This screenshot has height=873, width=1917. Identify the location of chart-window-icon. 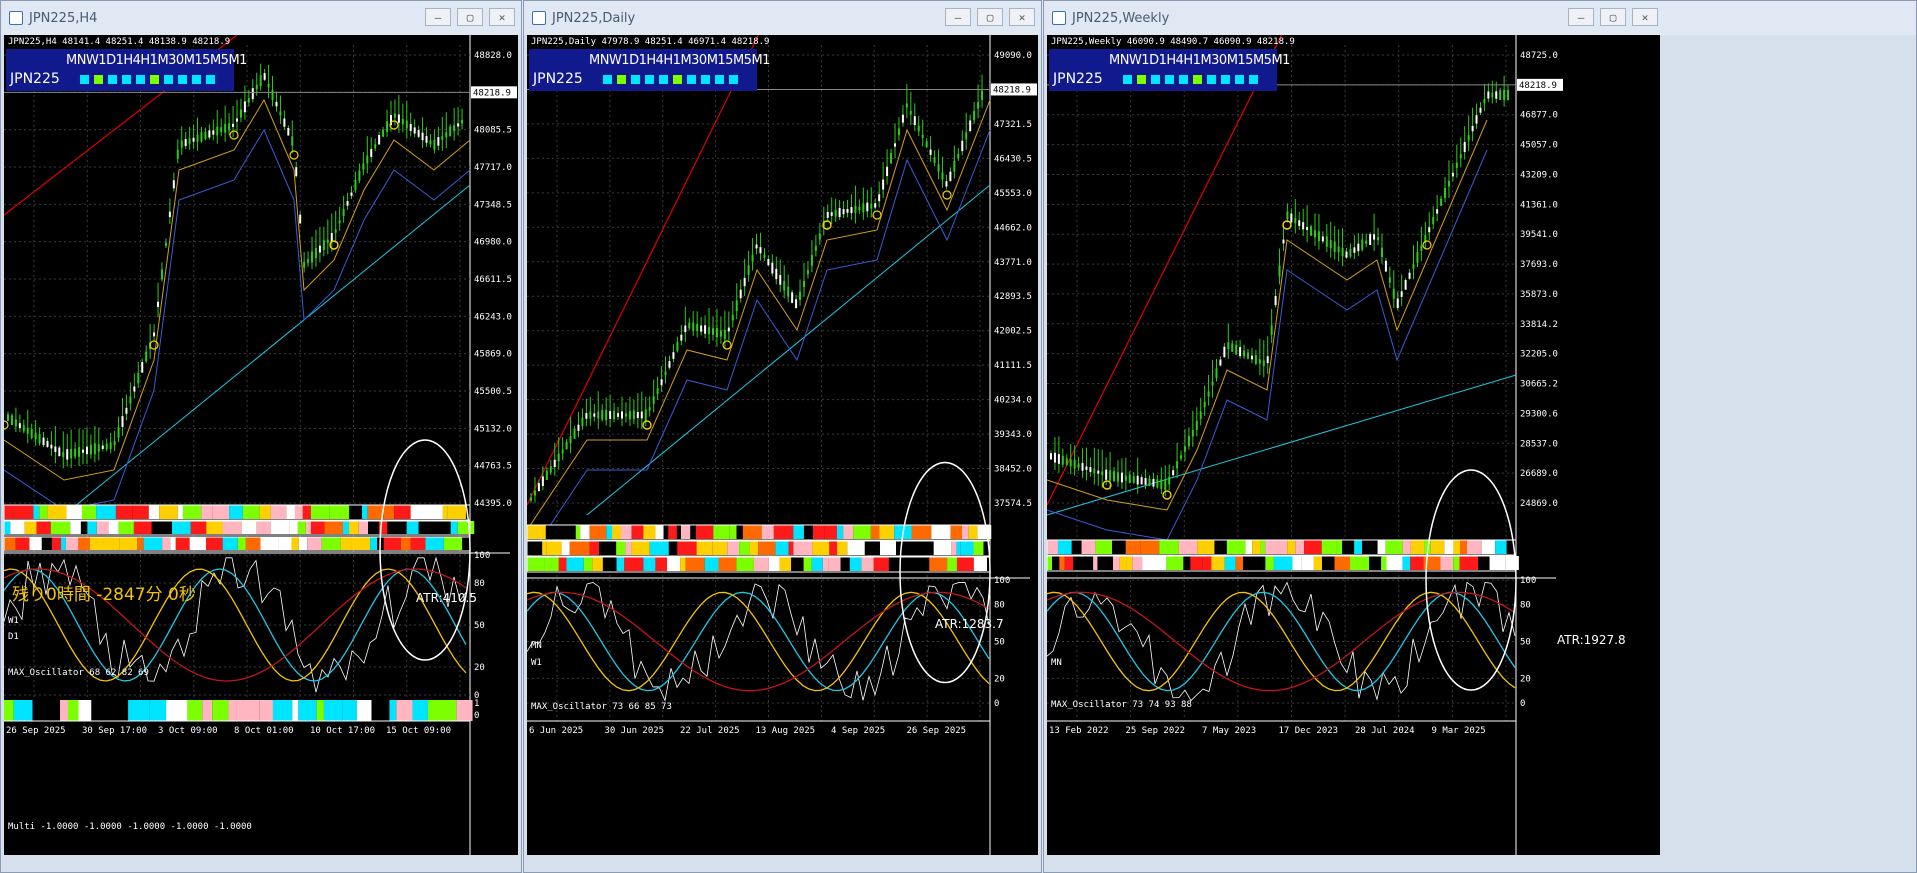
(1059, 18).